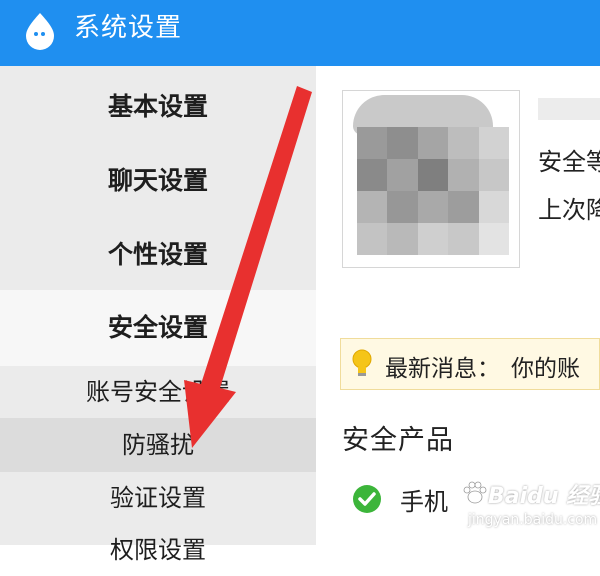  Describe the element at coordinates (544, 496) in the screenshot. I see `watermark-main-text: Baidu 经验` at that location.